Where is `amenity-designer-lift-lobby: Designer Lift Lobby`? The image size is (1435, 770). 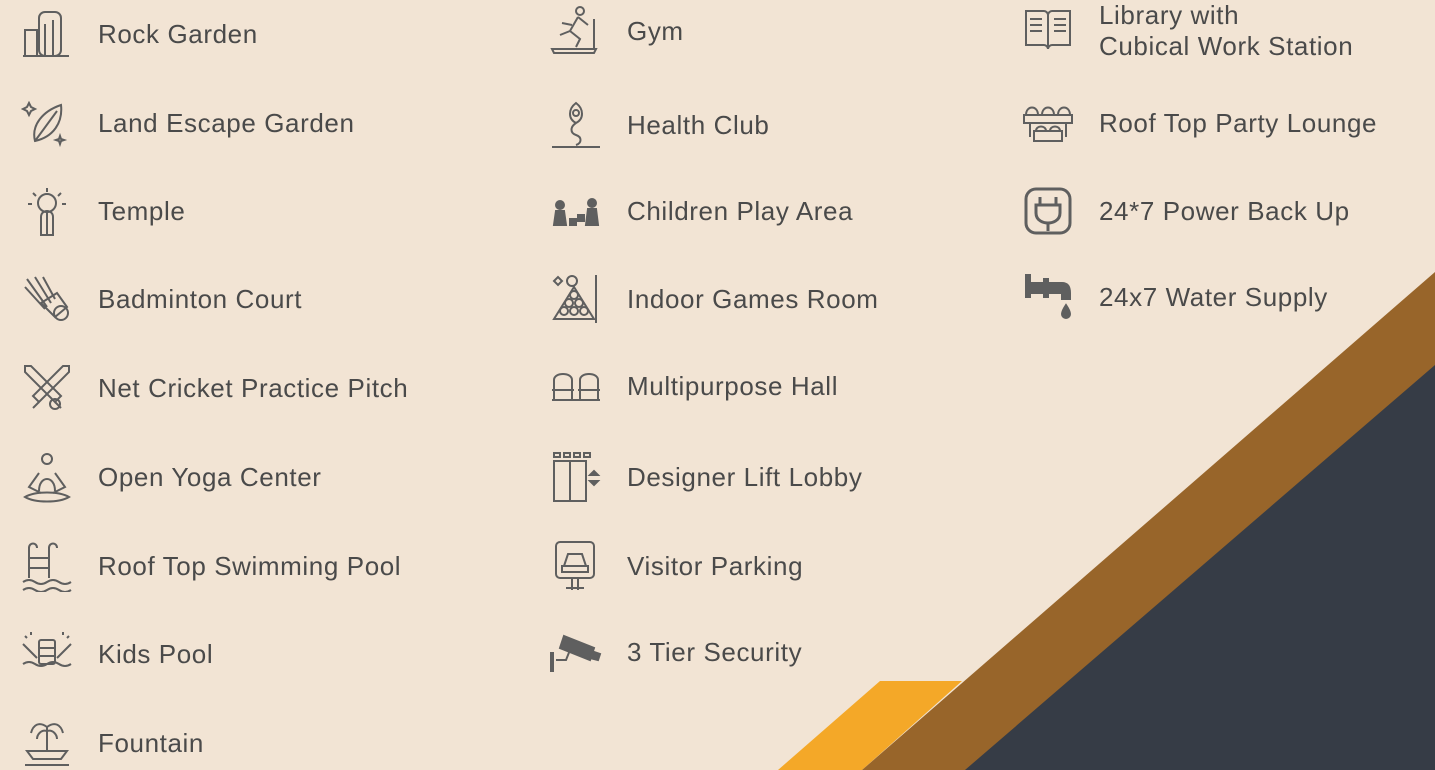
amenity-designer-lift-lobby: Designer Lift Lobby is located at coordinates (706, 477).